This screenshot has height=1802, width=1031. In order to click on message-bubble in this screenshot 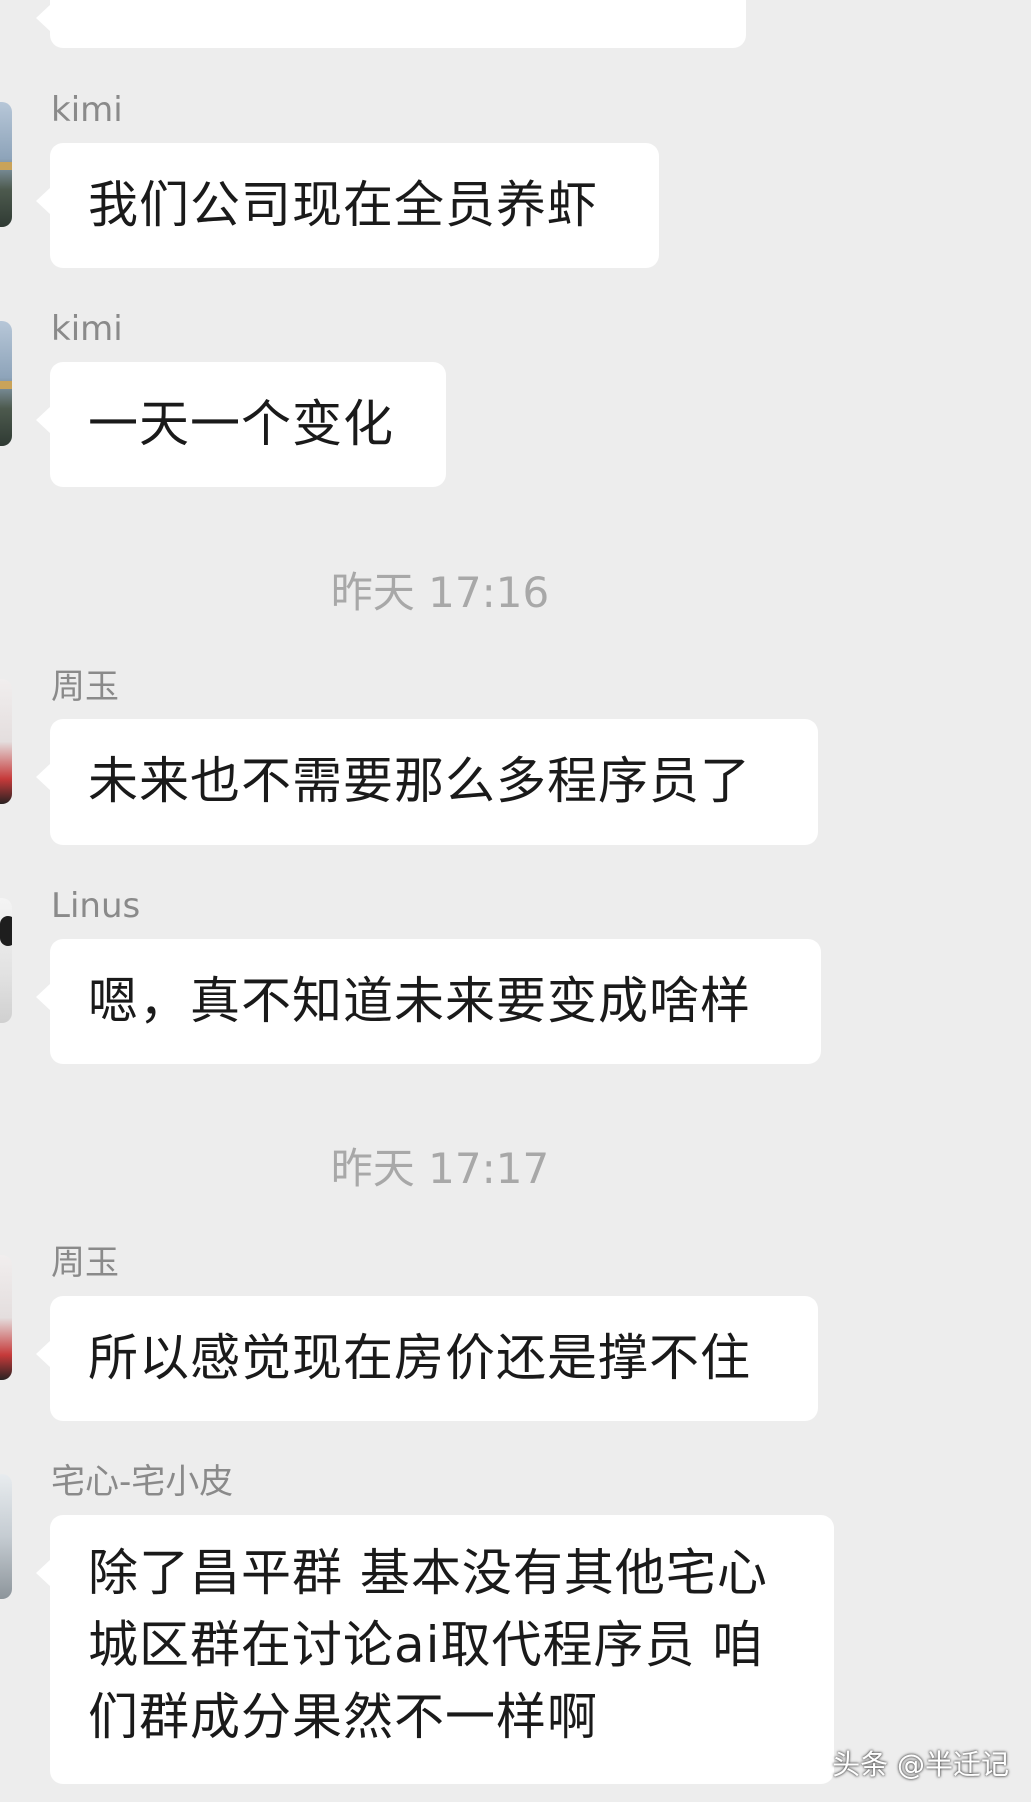, I will do `click(391, 24)`.